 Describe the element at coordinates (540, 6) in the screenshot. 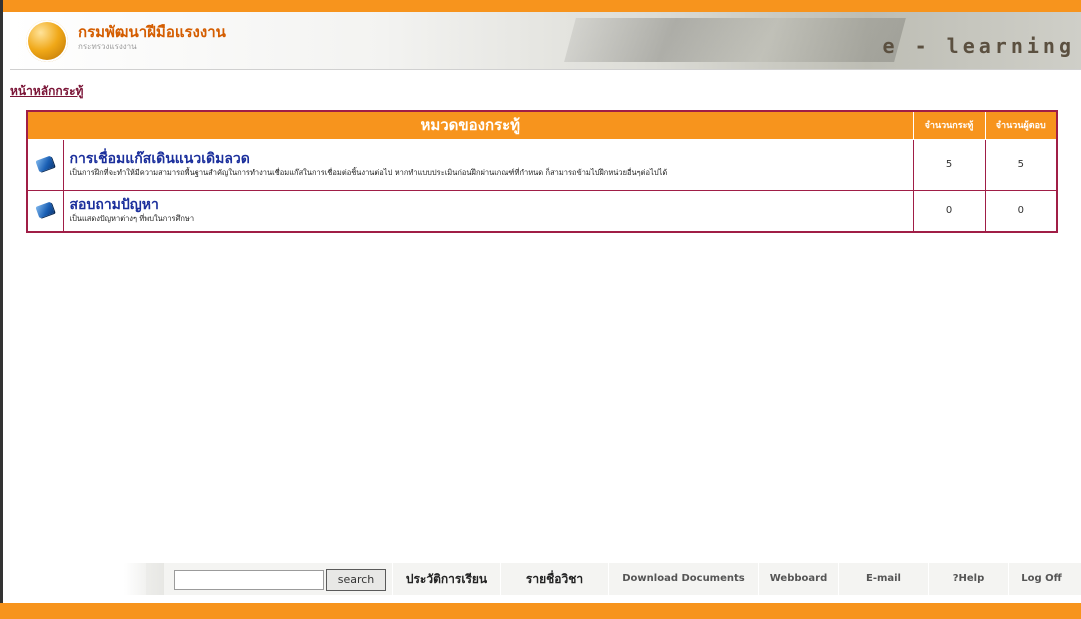

I see `top-accent-bar` at that location.